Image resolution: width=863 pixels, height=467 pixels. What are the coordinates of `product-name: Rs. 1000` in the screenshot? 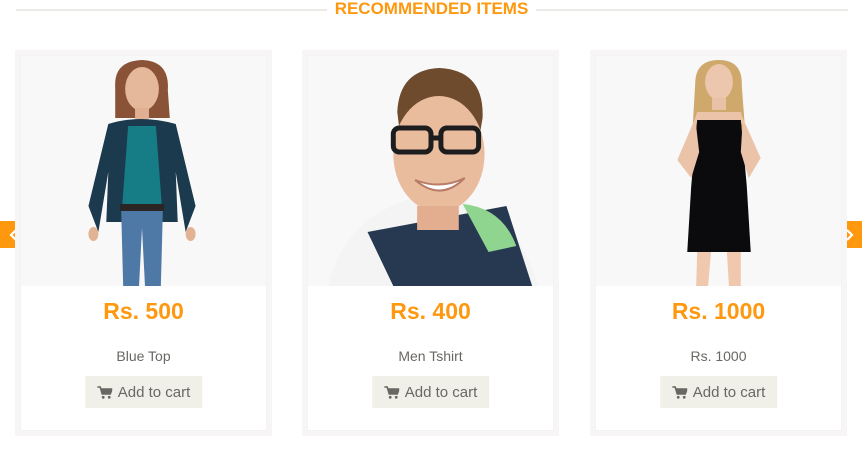 It's located at (718, 356).